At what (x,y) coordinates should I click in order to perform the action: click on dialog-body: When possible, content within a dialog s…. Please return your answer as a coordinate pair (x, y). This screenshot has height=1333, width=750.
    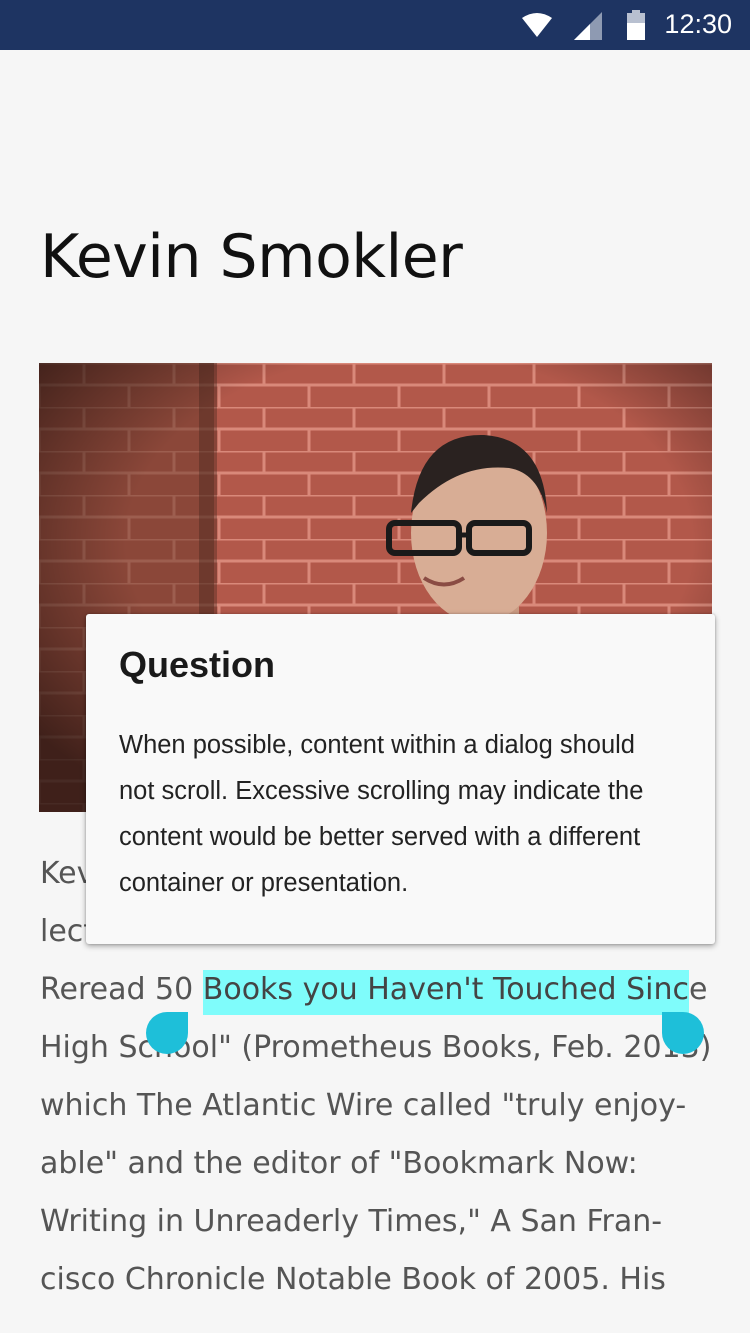
    Looking at the image, I should click on (409, 814).